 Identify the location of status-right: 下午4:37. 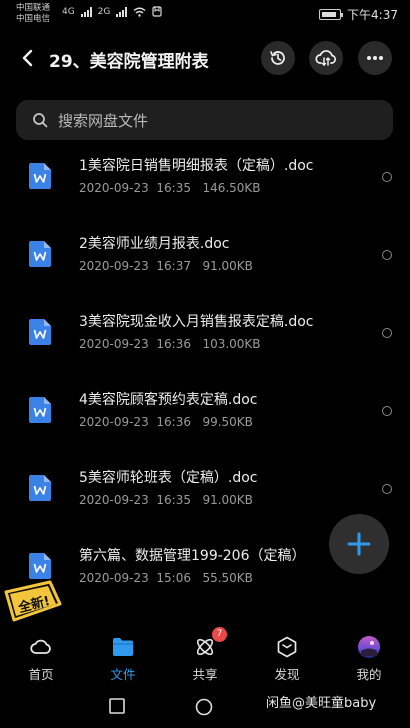
(358, 14).